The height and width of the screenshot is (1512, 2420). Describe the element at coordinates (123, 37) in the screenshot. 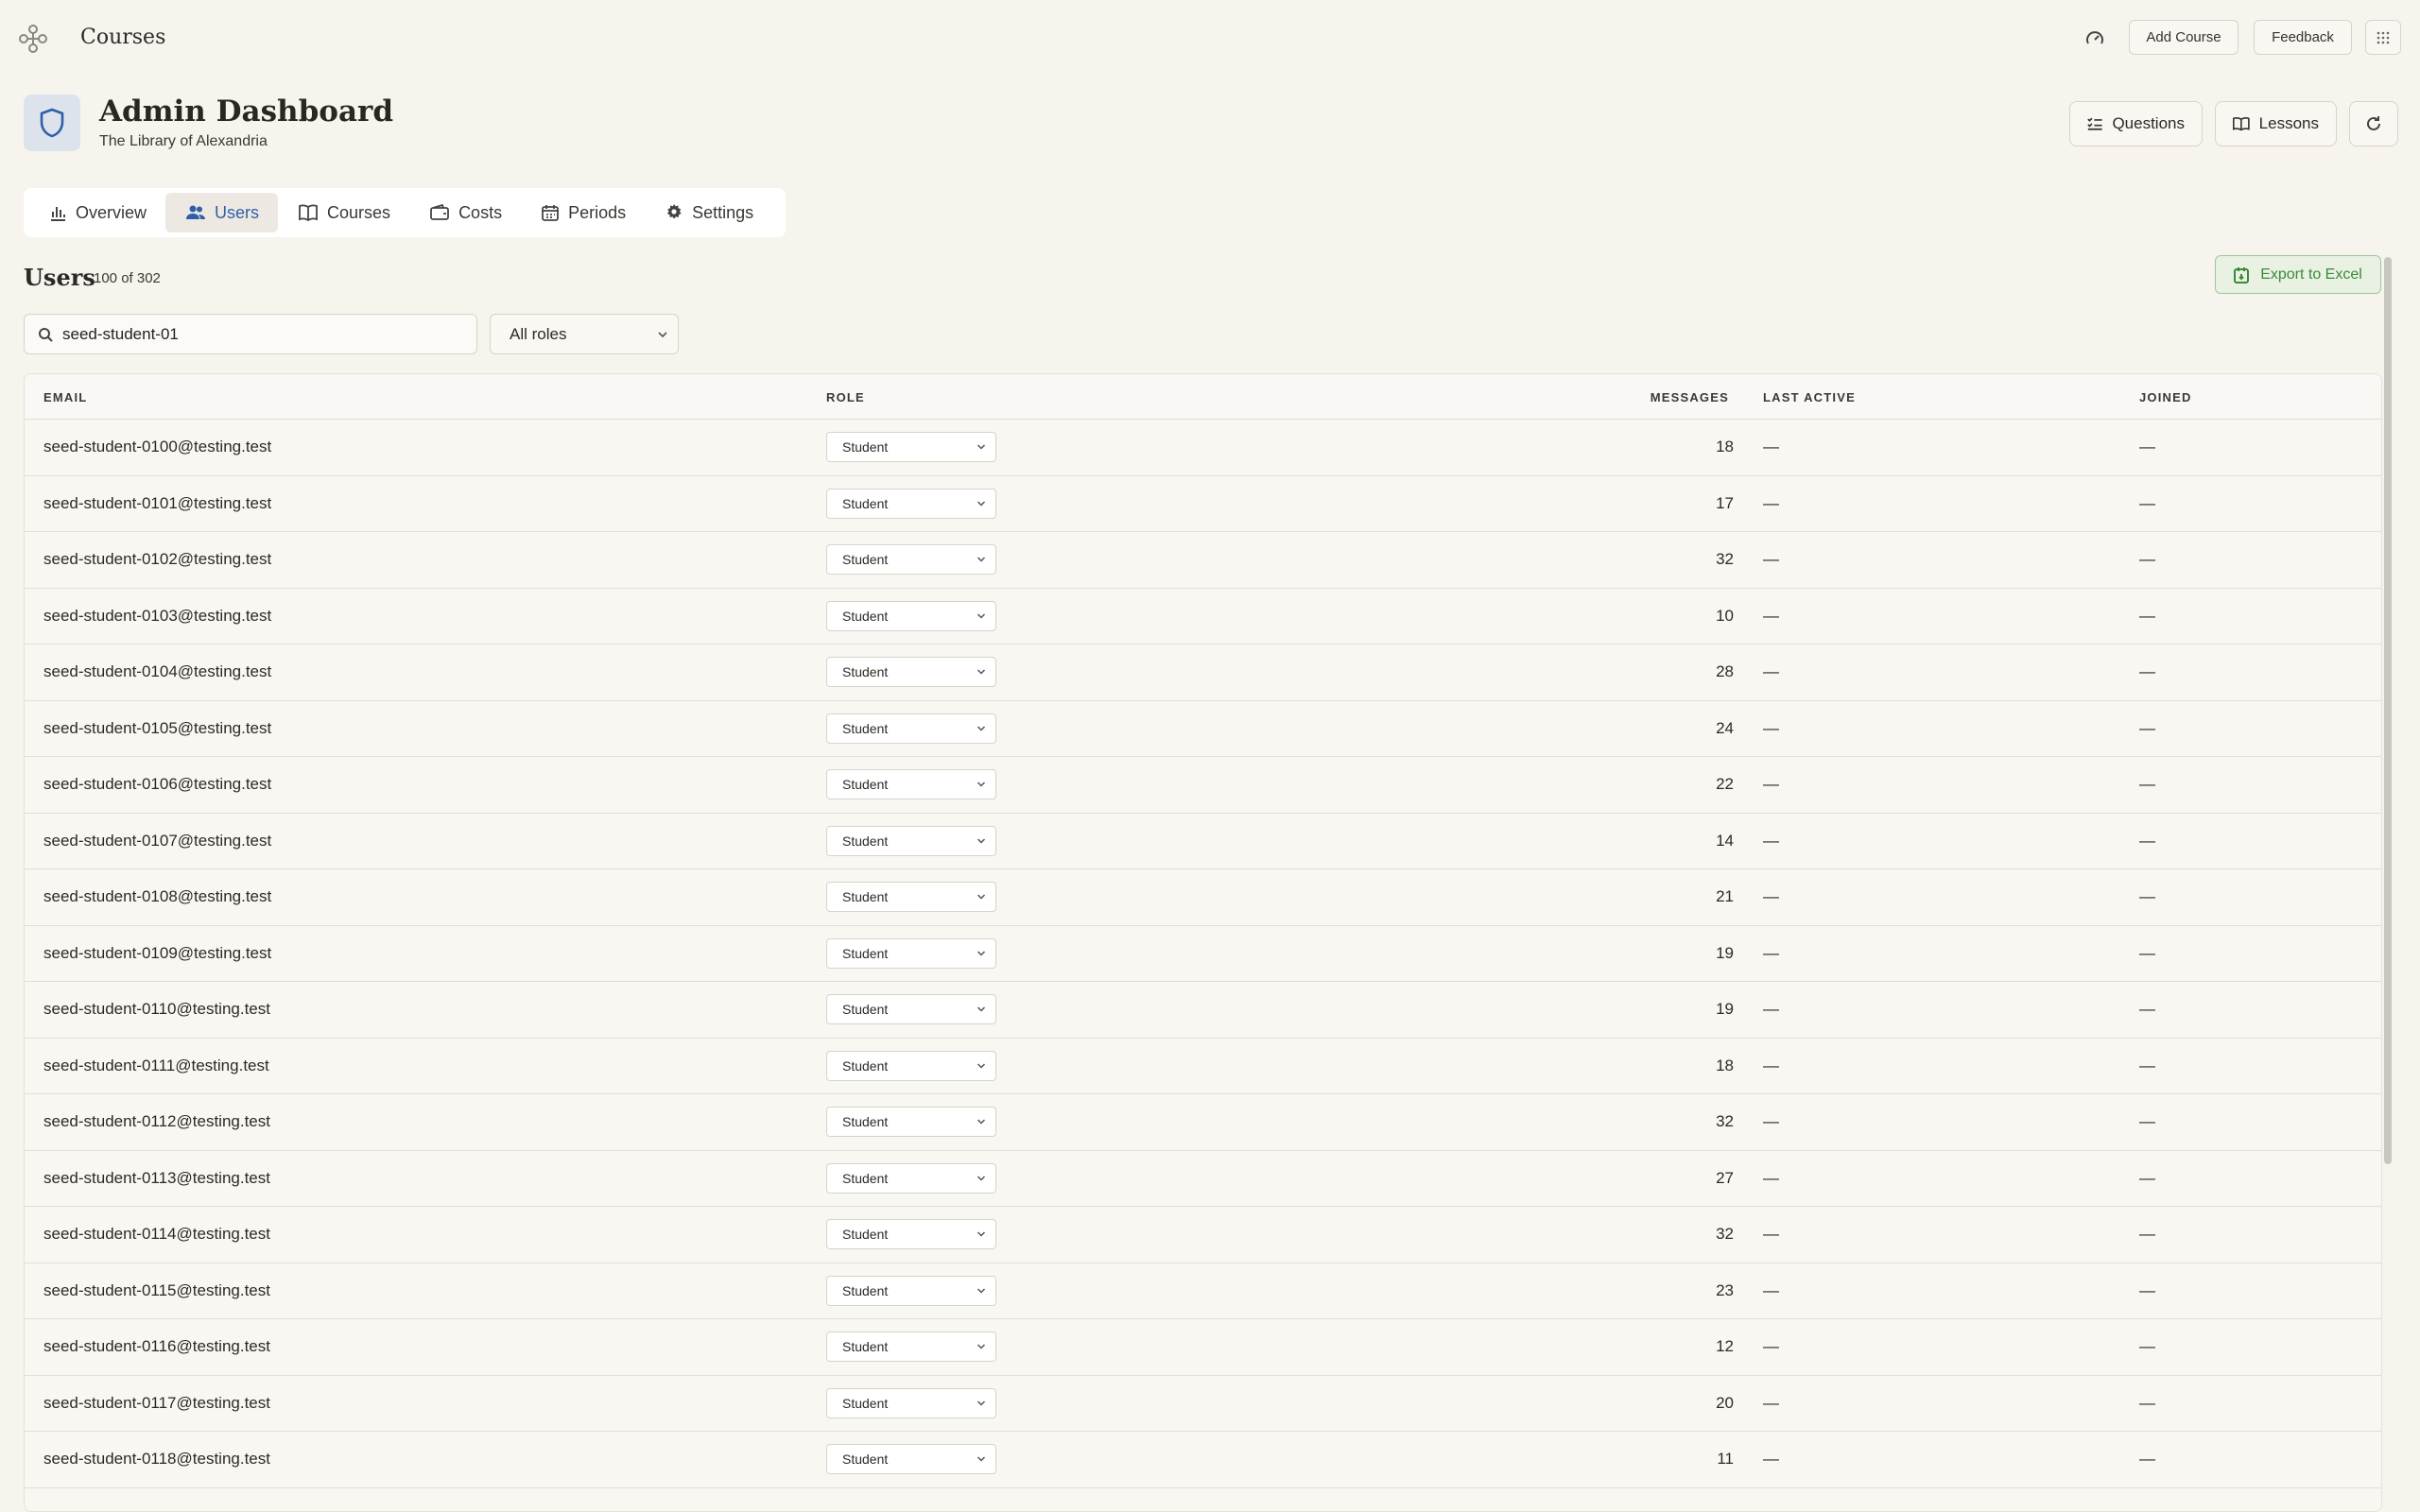

I see `app-title: Courses` at that location.